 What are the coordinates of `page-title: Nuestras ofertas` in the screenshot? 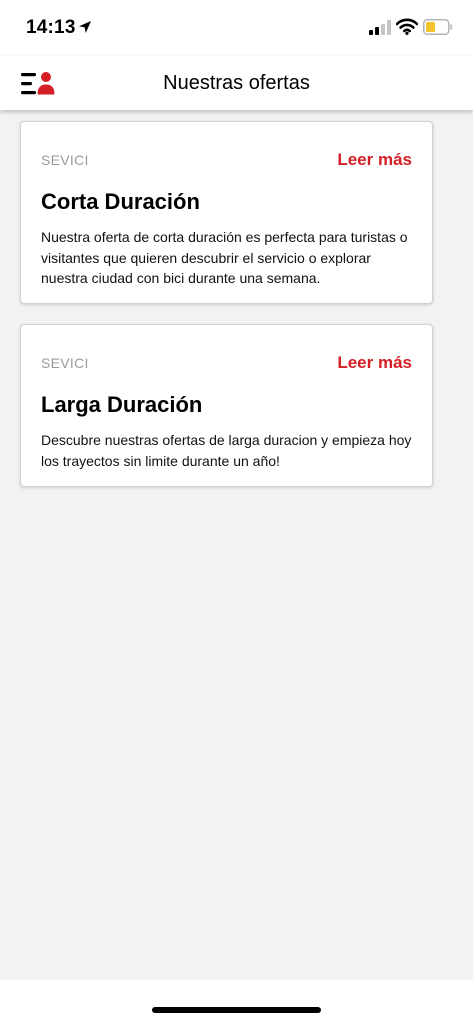 It's located at (236, 83).